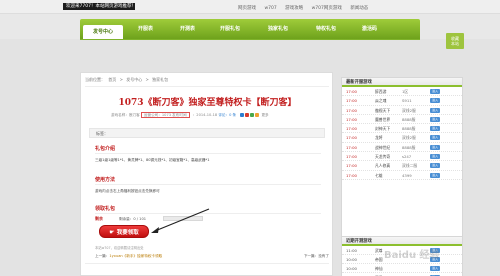 The height and width of the screenshot is (276, 500). What do you see at coordinates (183, 218) in the screenshot?
I see `remaining-progress` at bounding box center [183, 218].